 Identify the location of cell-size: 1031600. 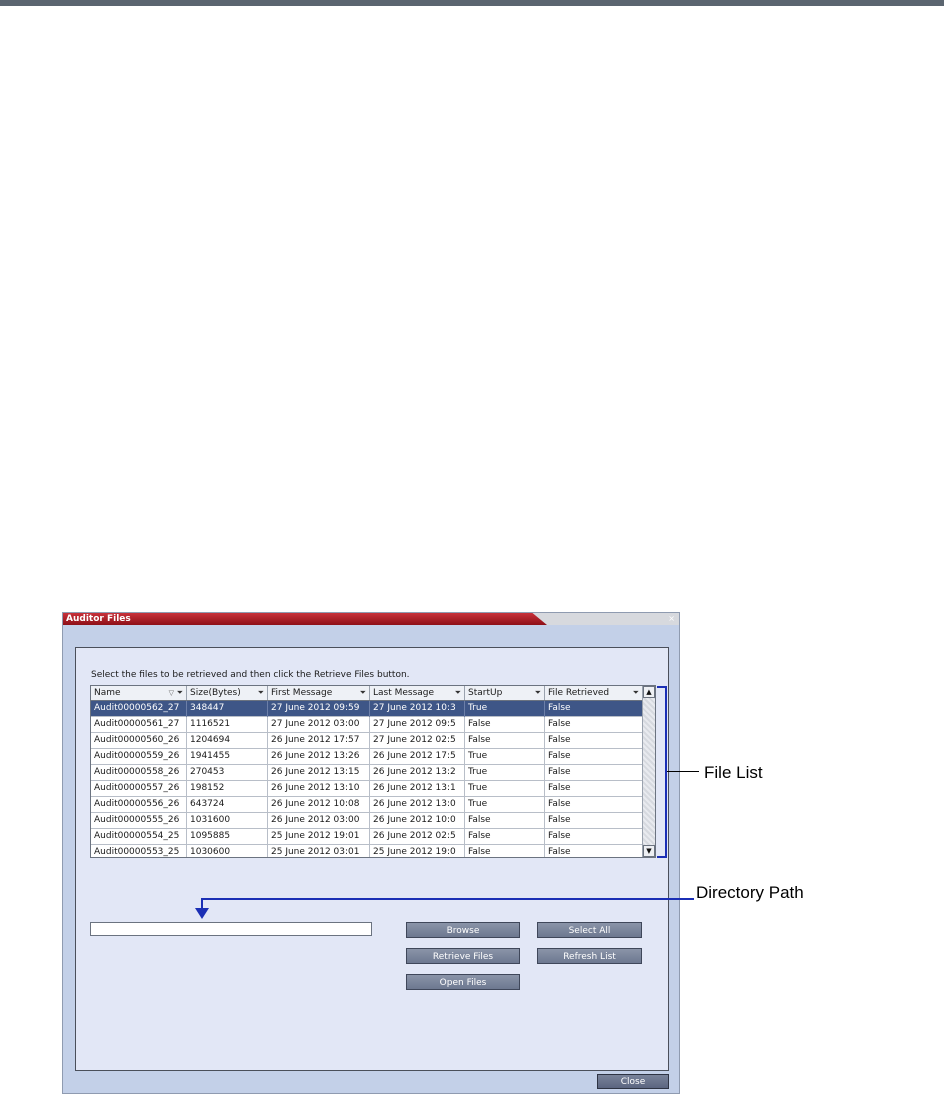
(227, 821).